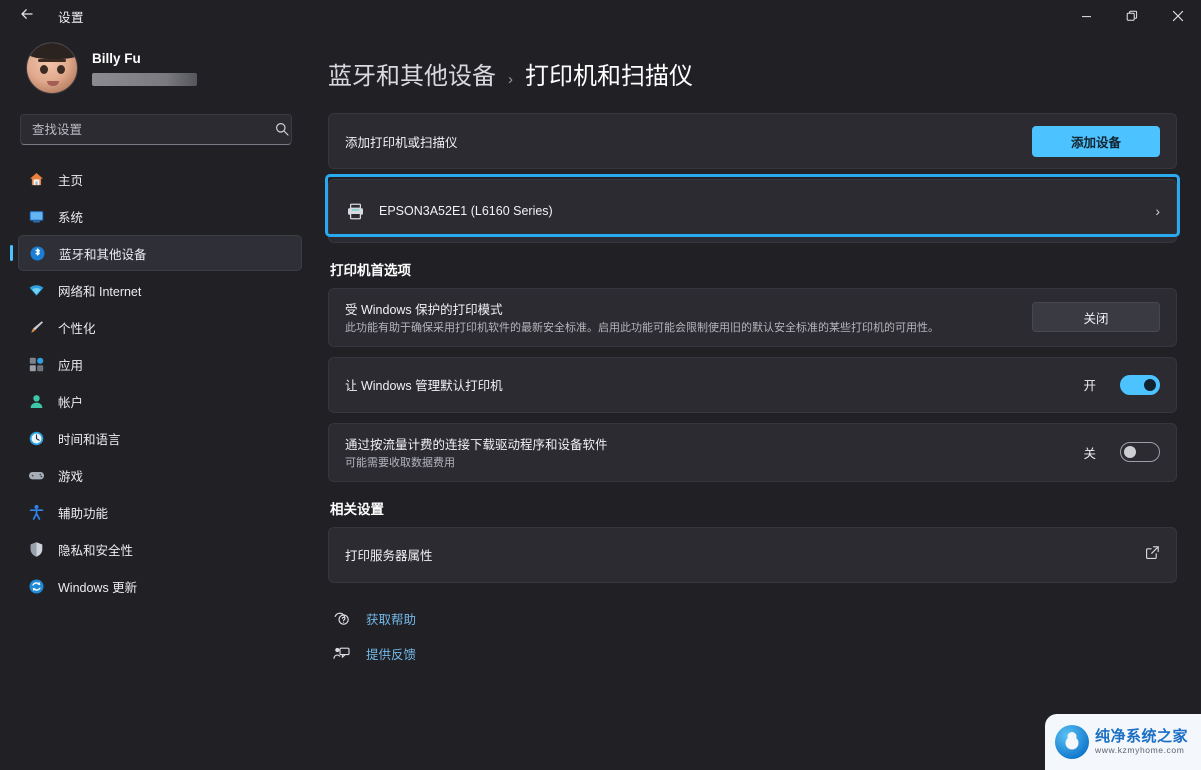 The height and width of the screenshot is (770, 1201). What do you see at coordinates (1089, 453) in the screenshot?
I see `metered-download-state: 关` at bounding box center [1089, 453].